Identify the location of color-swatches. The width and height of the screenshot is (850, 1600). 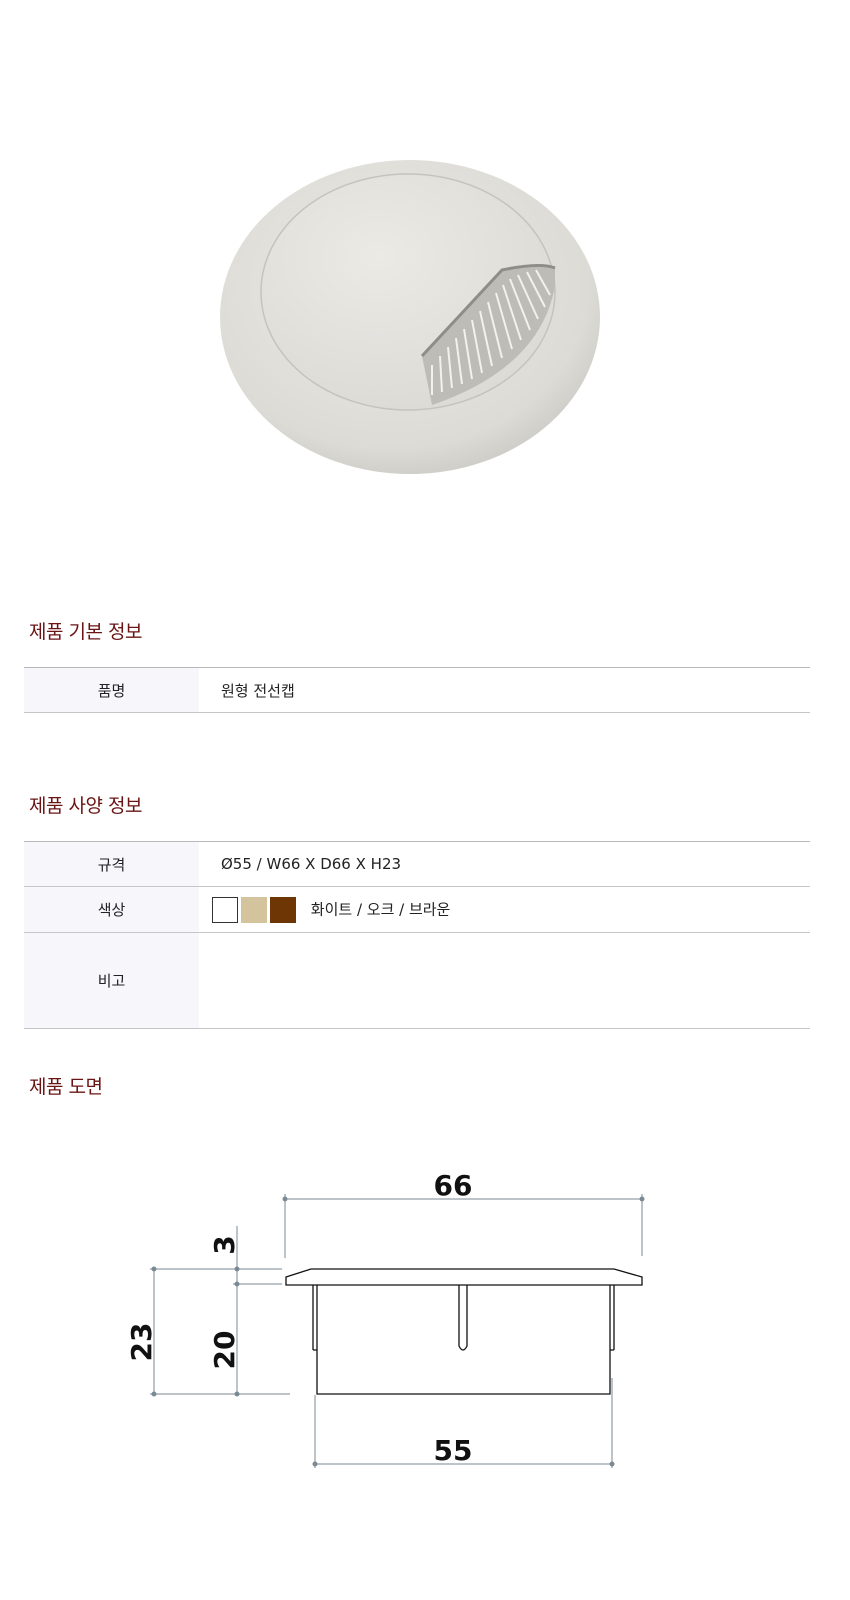
(254, 909).